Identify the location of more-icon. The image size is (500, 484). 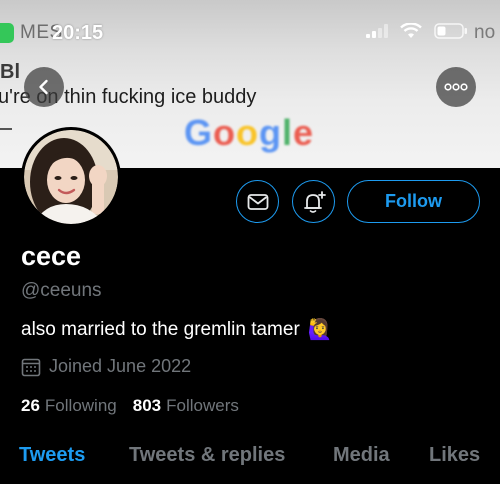
(456, 87).